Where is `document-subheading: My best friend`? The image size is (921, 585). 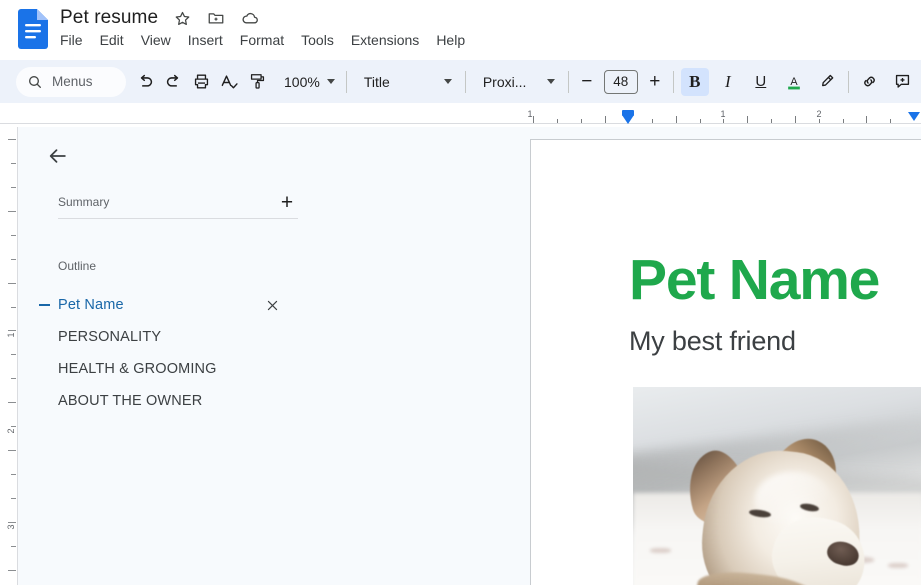 document-subheading: My best friend is located at coordinates (712, 341).